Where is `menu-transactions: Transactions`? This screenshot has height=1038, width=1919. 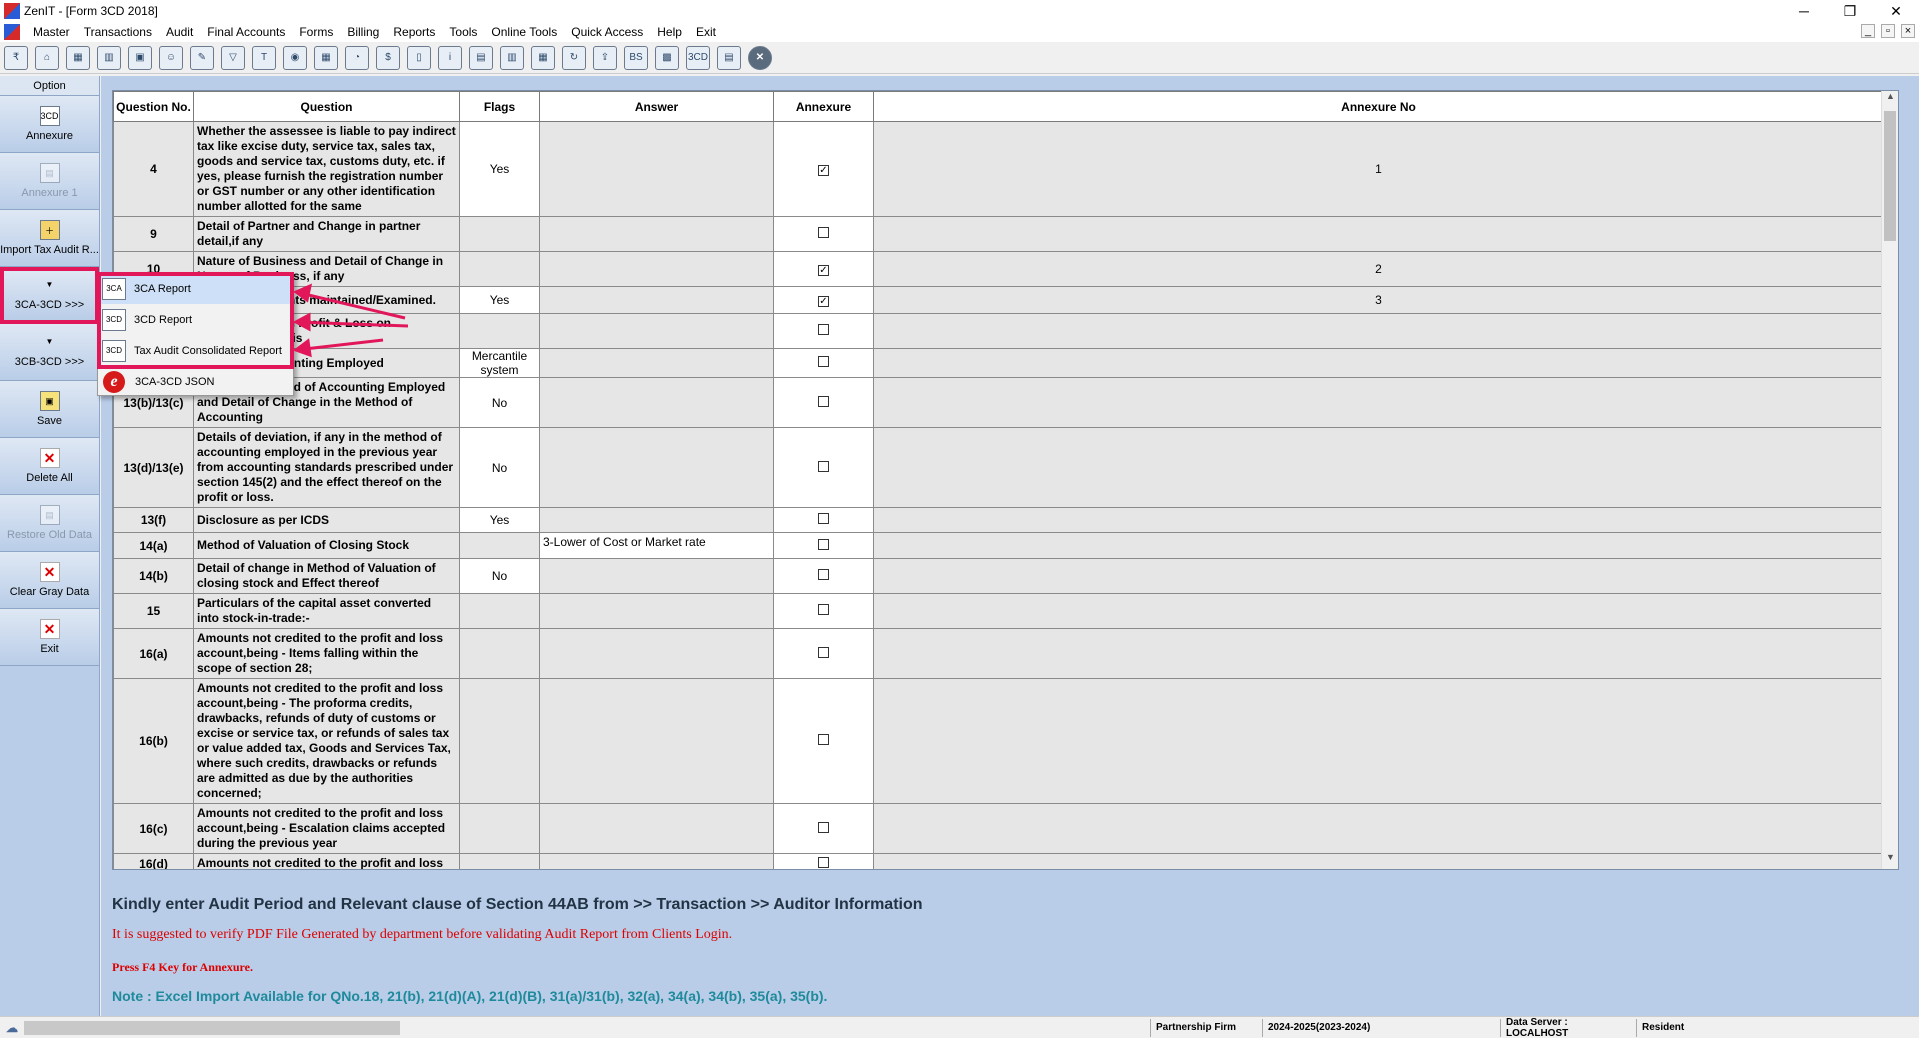
menu-transactions: Transactions is located at coordinates (118, 32).